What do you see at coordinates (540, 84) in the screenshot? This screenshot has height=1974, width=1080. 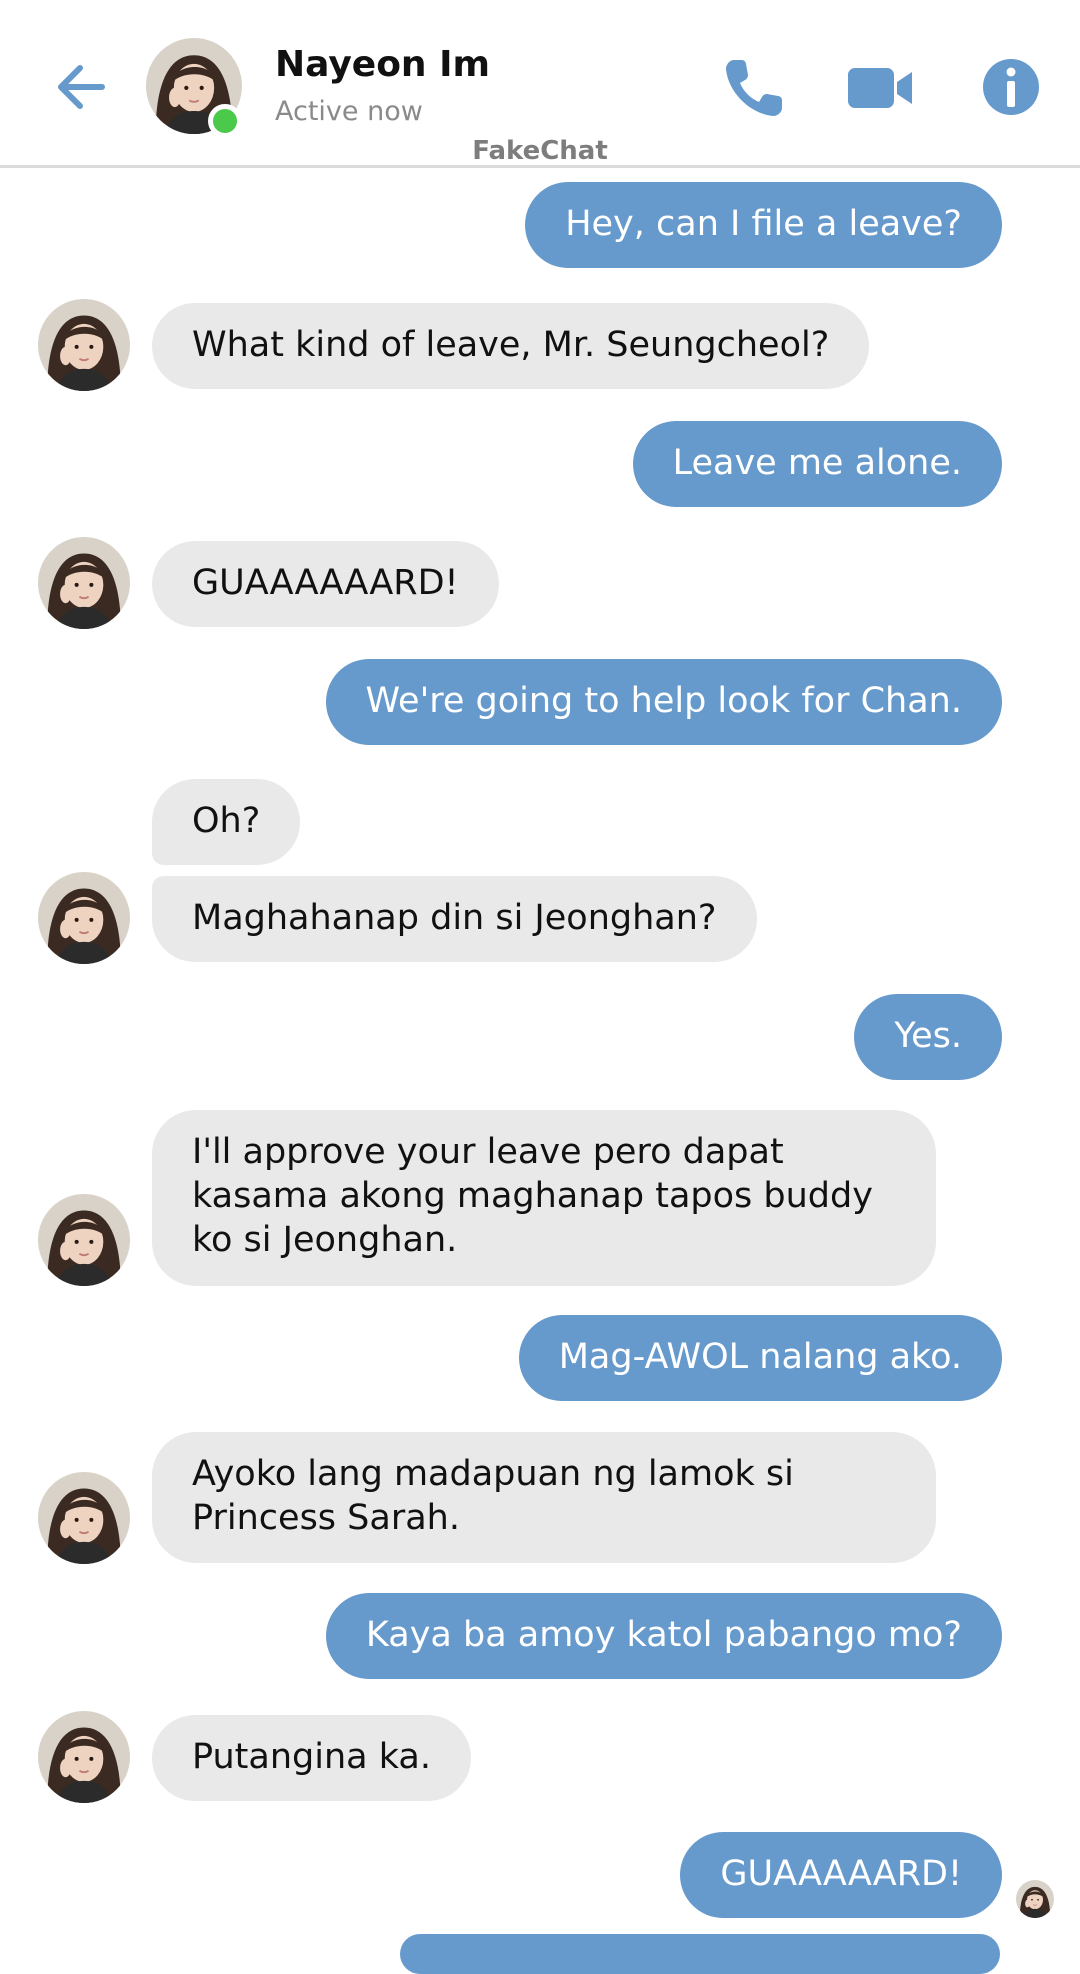 I see `chat-header: Nayeon Im Active now FakeChat` at bounding box center [540, 84].